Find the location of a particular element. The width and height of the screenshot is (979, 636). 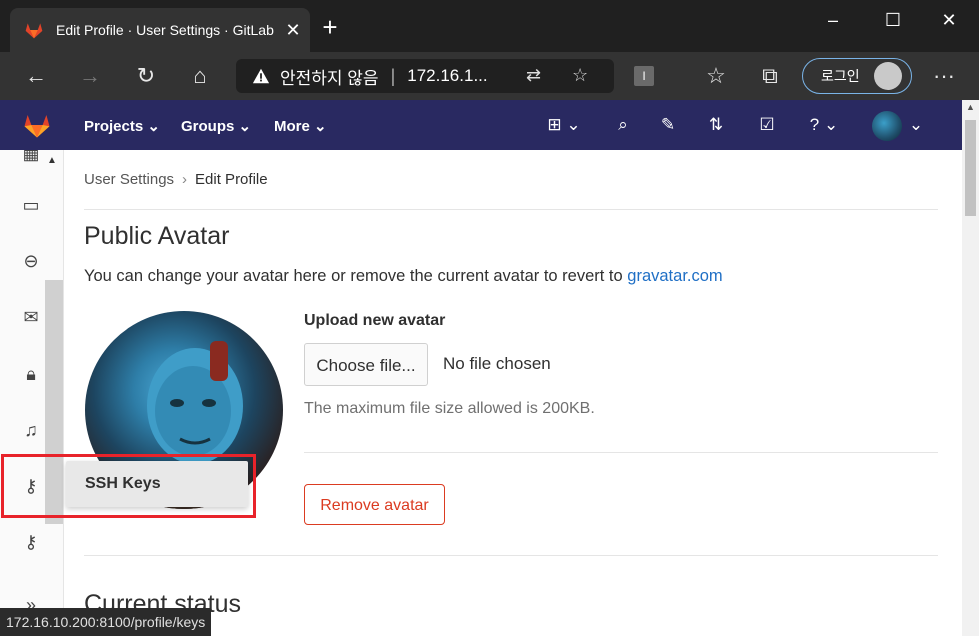

chevron-right-icon: › is located at coordinates (185, 179).